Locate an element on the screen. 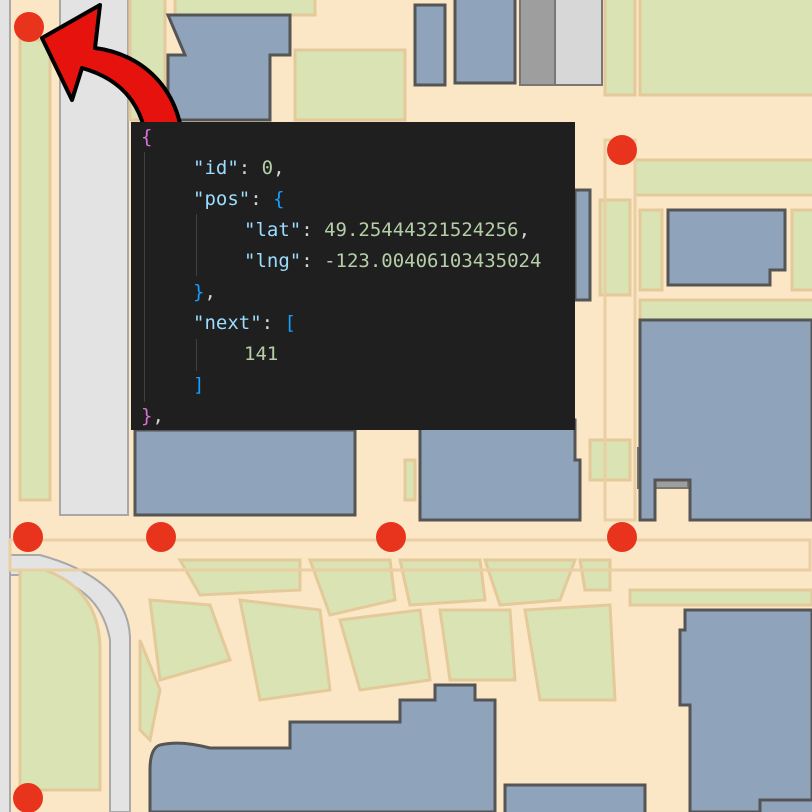 Image resolution: width=812 pixels, height=812 pixels. next-value: 141 is located at coordinates (261, 354).